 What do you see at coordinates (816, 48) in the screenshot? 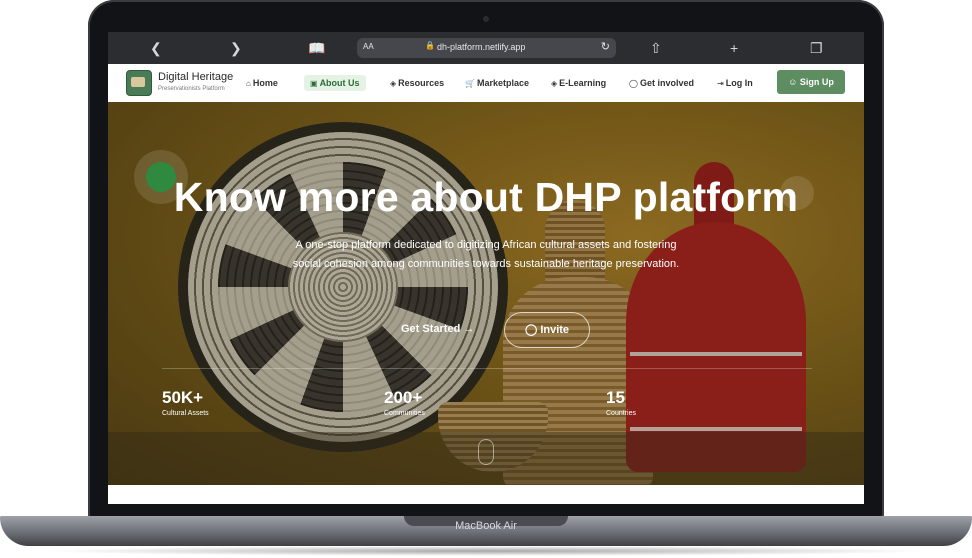
I see `tabs-icon: ❐` at bounding box center [816, 48].